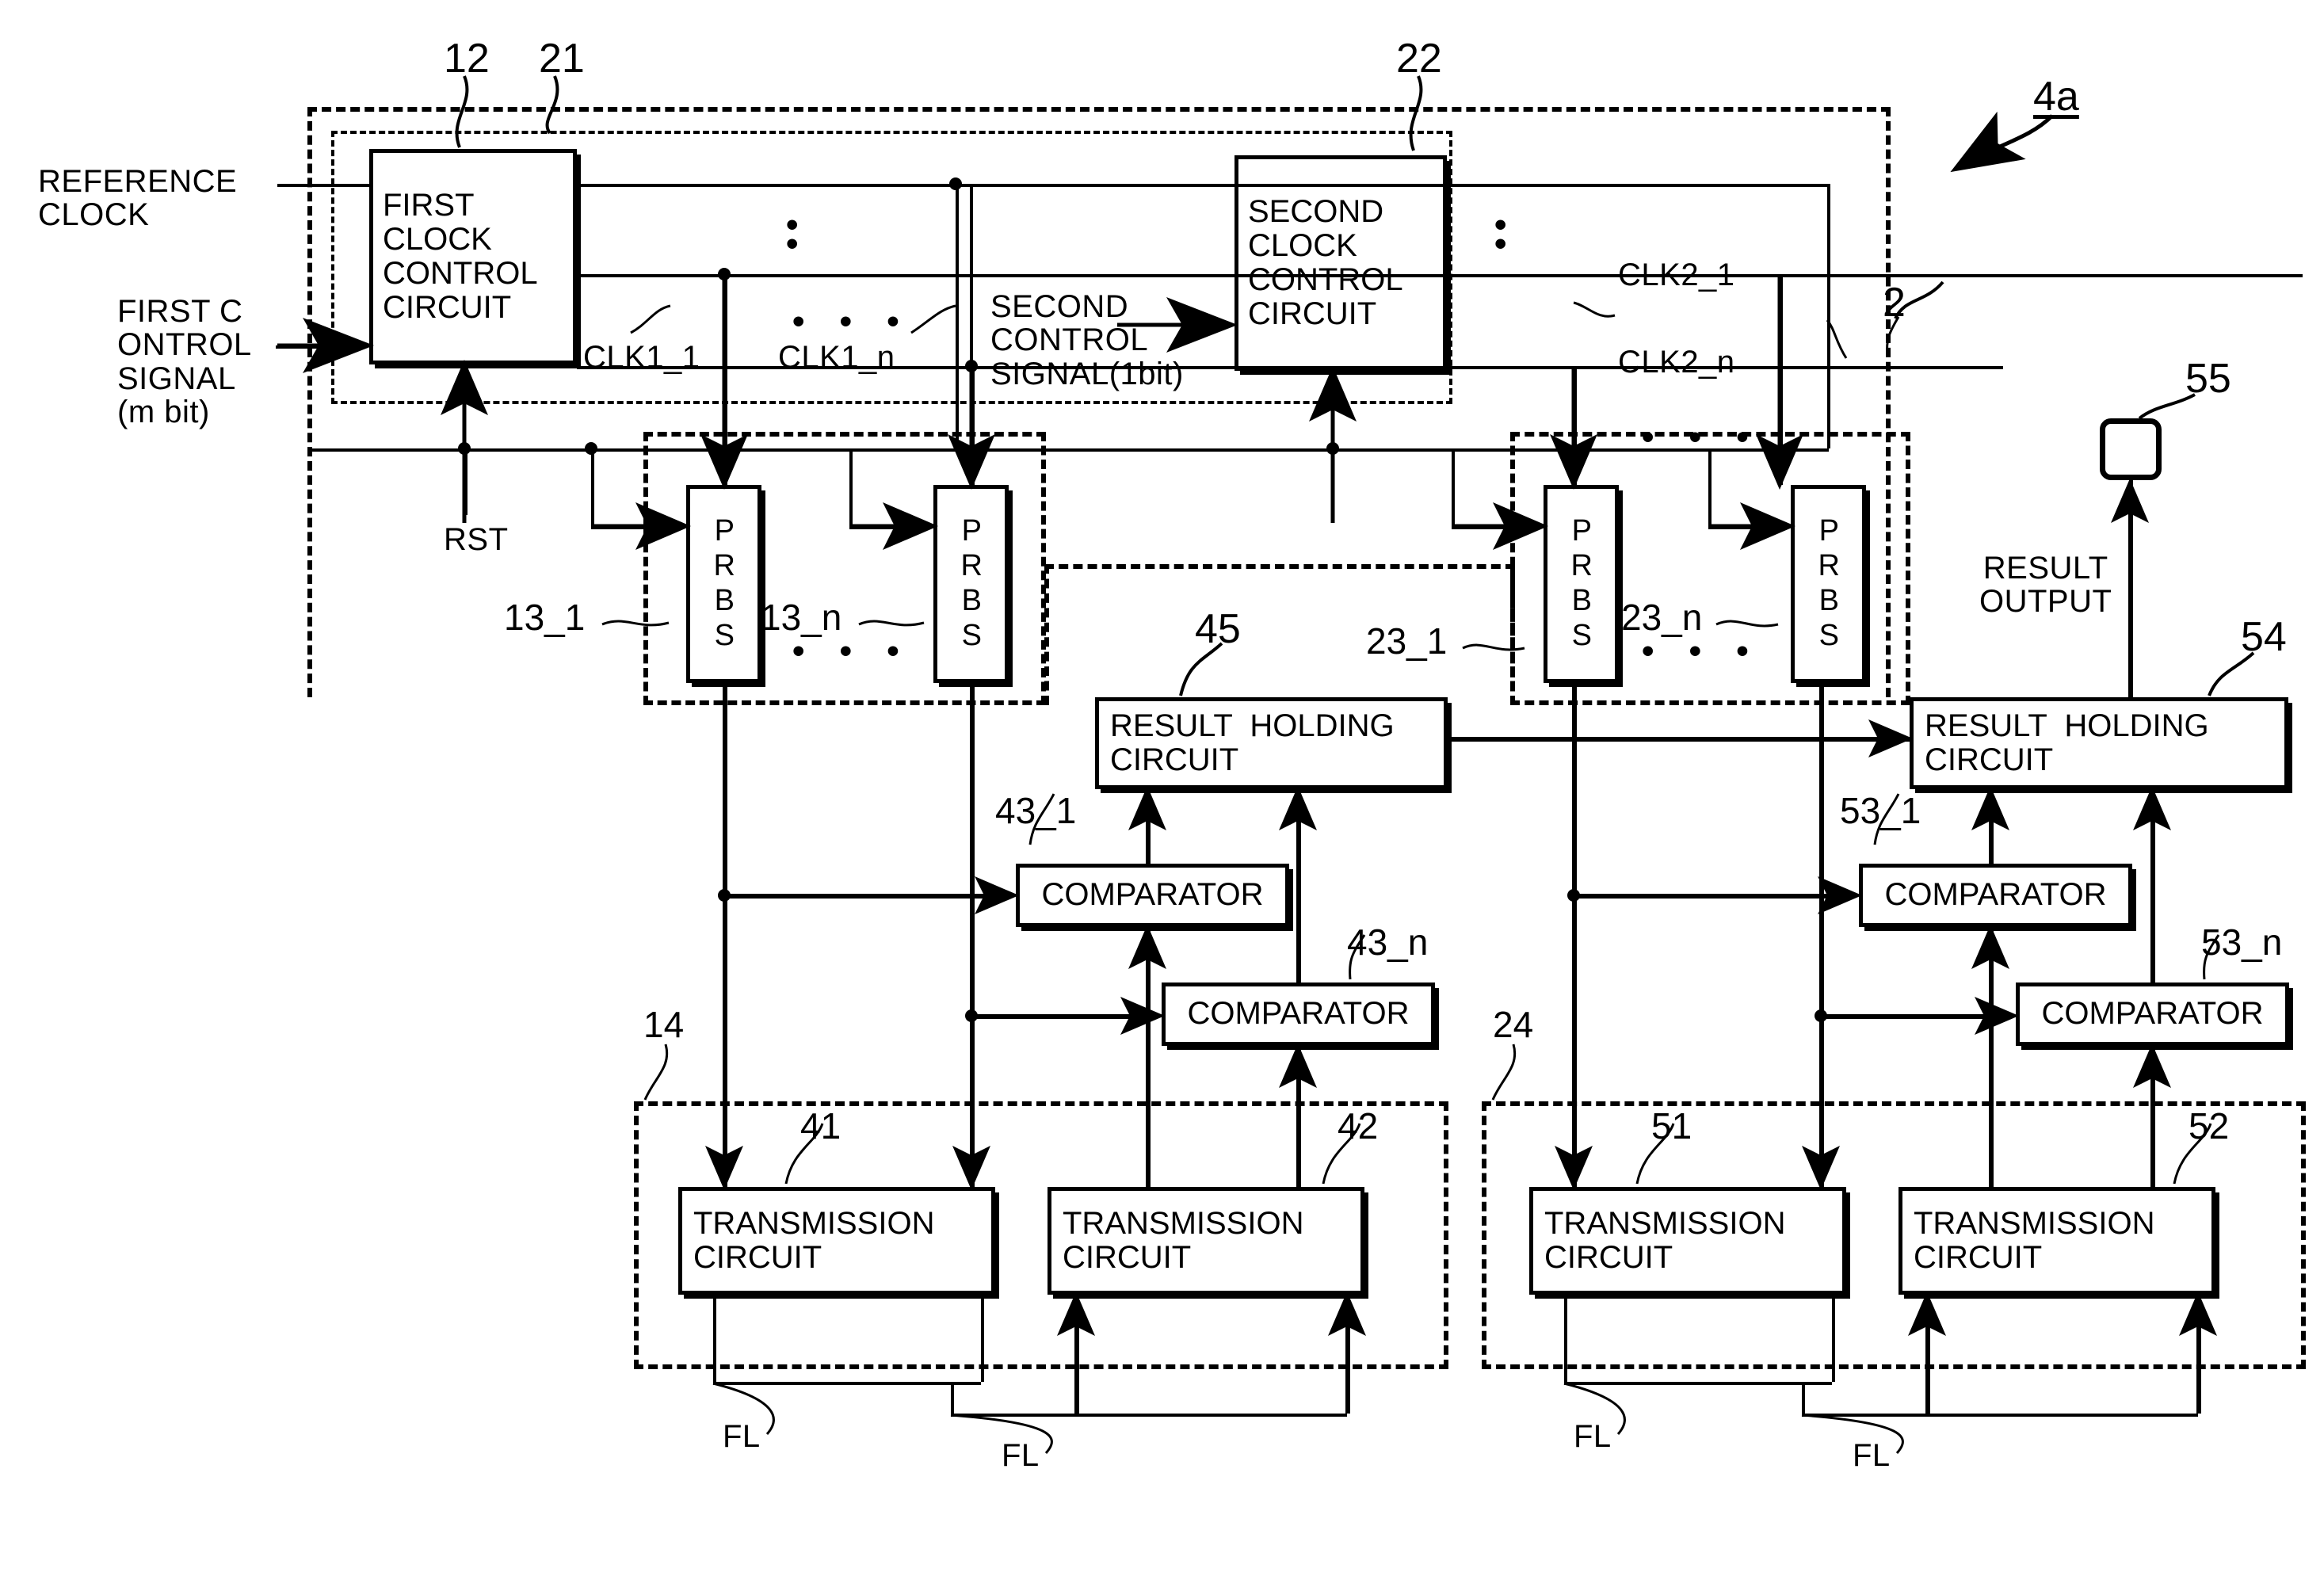 This screenshot has height=1572, width=2324. What do you see at coordinates (1575, 935) in the screenshot?
I see `wire-prbs23-1-out` at bounding box center [1575, 935].